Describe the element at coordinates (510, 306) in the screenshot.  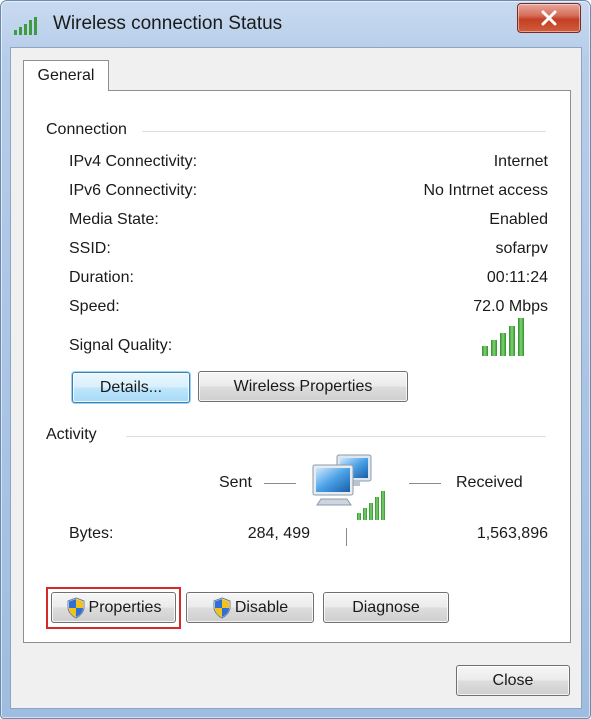
I see `speed-value: 72.0 Mbps` at that location.